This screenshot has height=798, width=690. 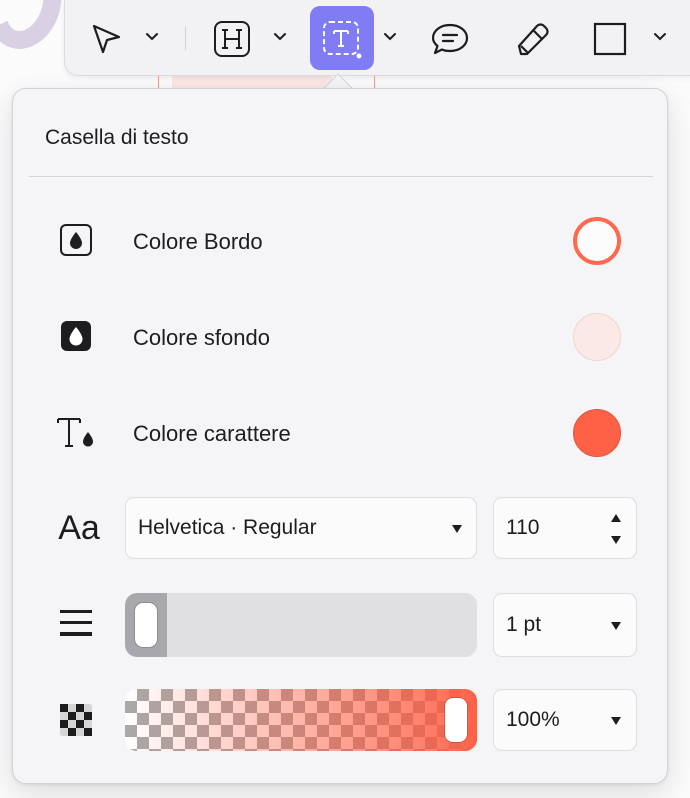 I want to click on opacity-slider-thumb, so click(x=456, y=720).